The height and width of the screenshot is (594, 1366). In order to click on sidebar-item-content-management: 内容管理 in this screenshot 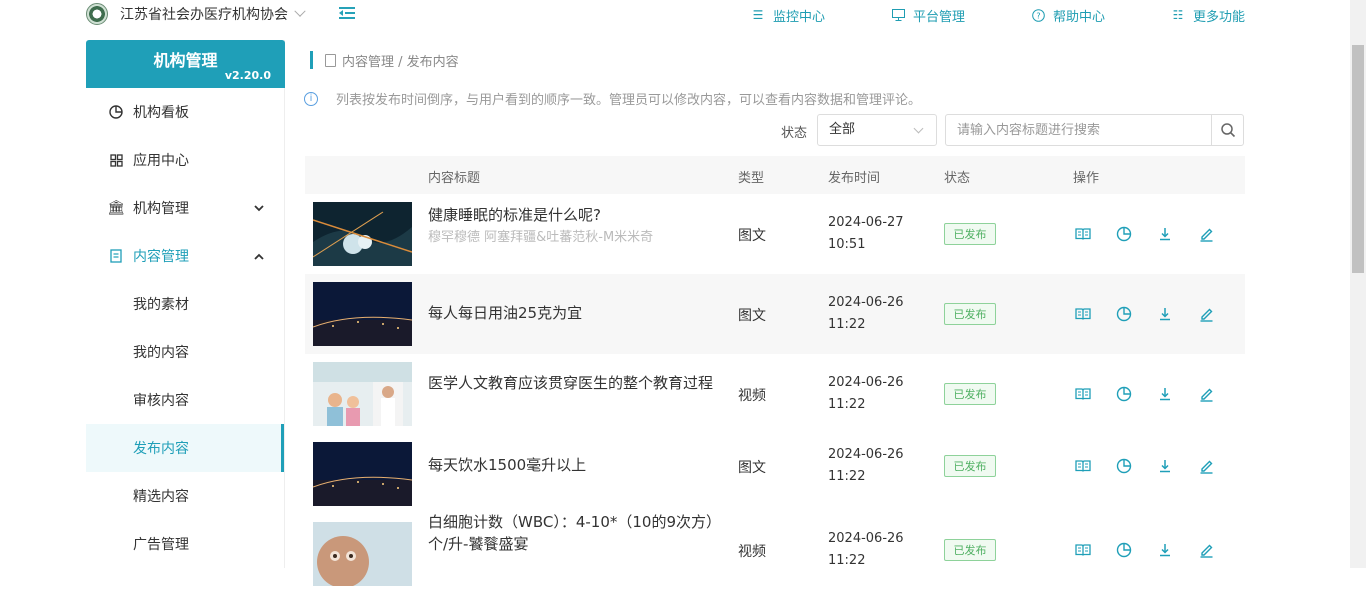, I will do `click(185, 256)`.